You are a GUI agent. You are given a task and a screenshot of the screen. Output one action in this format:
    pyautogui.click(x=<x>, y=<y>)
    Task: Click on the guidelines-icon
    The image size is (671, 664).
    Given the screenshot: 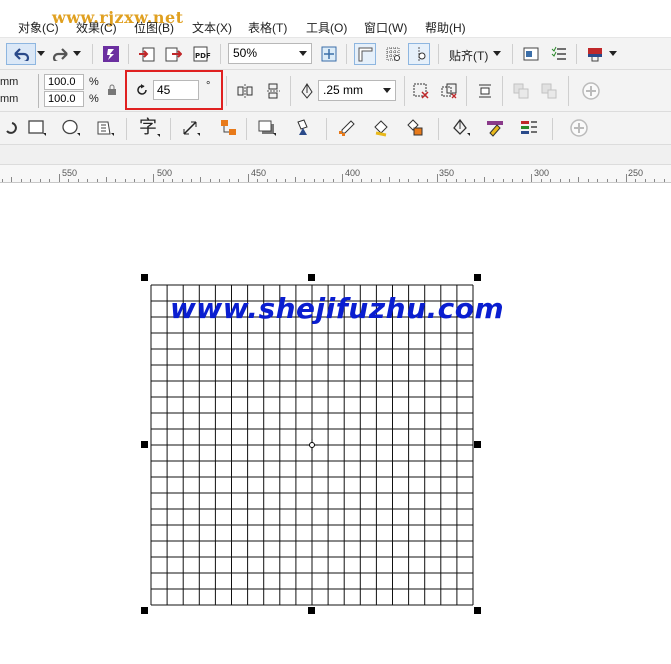 What is the action you would take?
    pyautogui.click(x=422, y=54)
    